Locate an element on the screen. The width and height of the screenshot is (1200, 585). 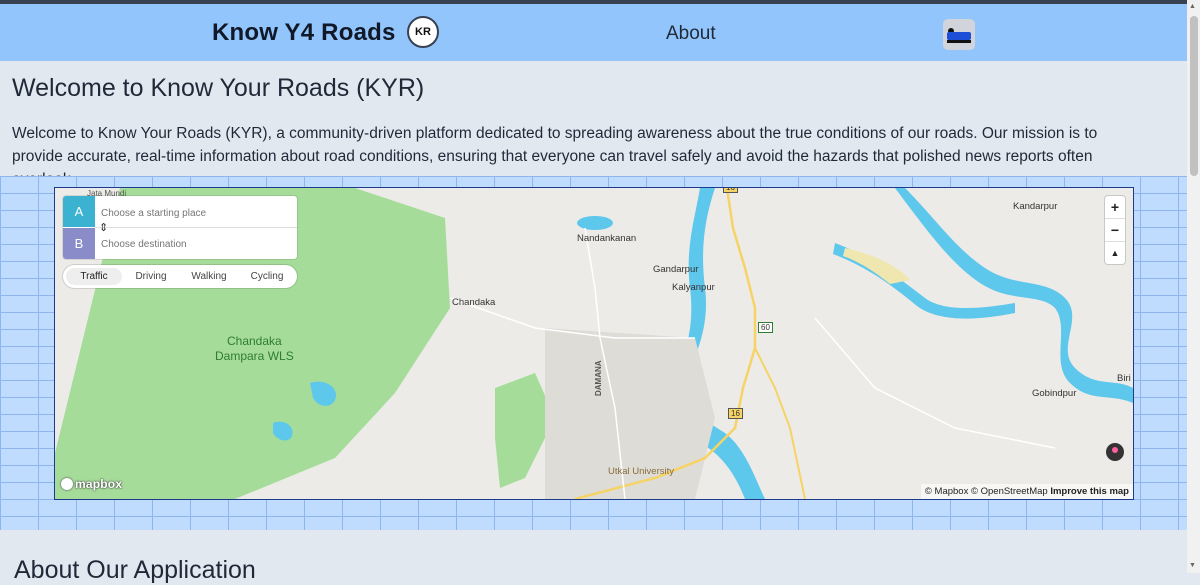
zoom-out-button: − is located at coordinates (1115, 230).